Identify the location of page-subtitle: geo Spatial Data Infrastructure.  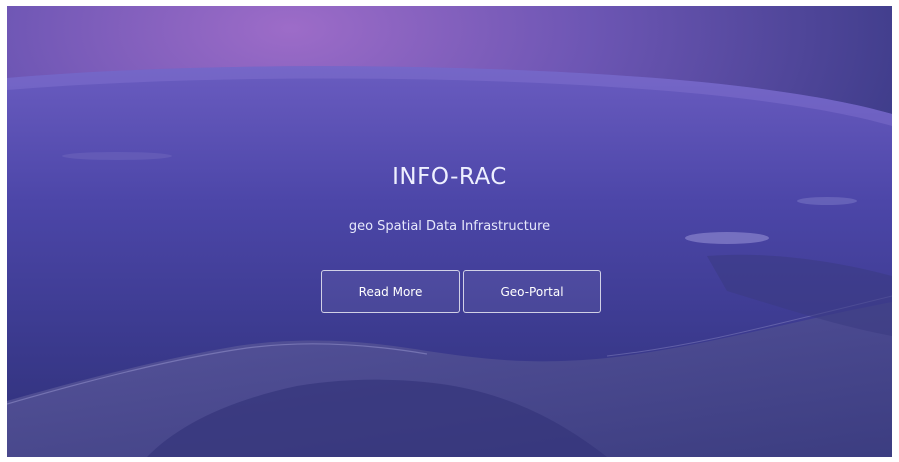
(449, 226).